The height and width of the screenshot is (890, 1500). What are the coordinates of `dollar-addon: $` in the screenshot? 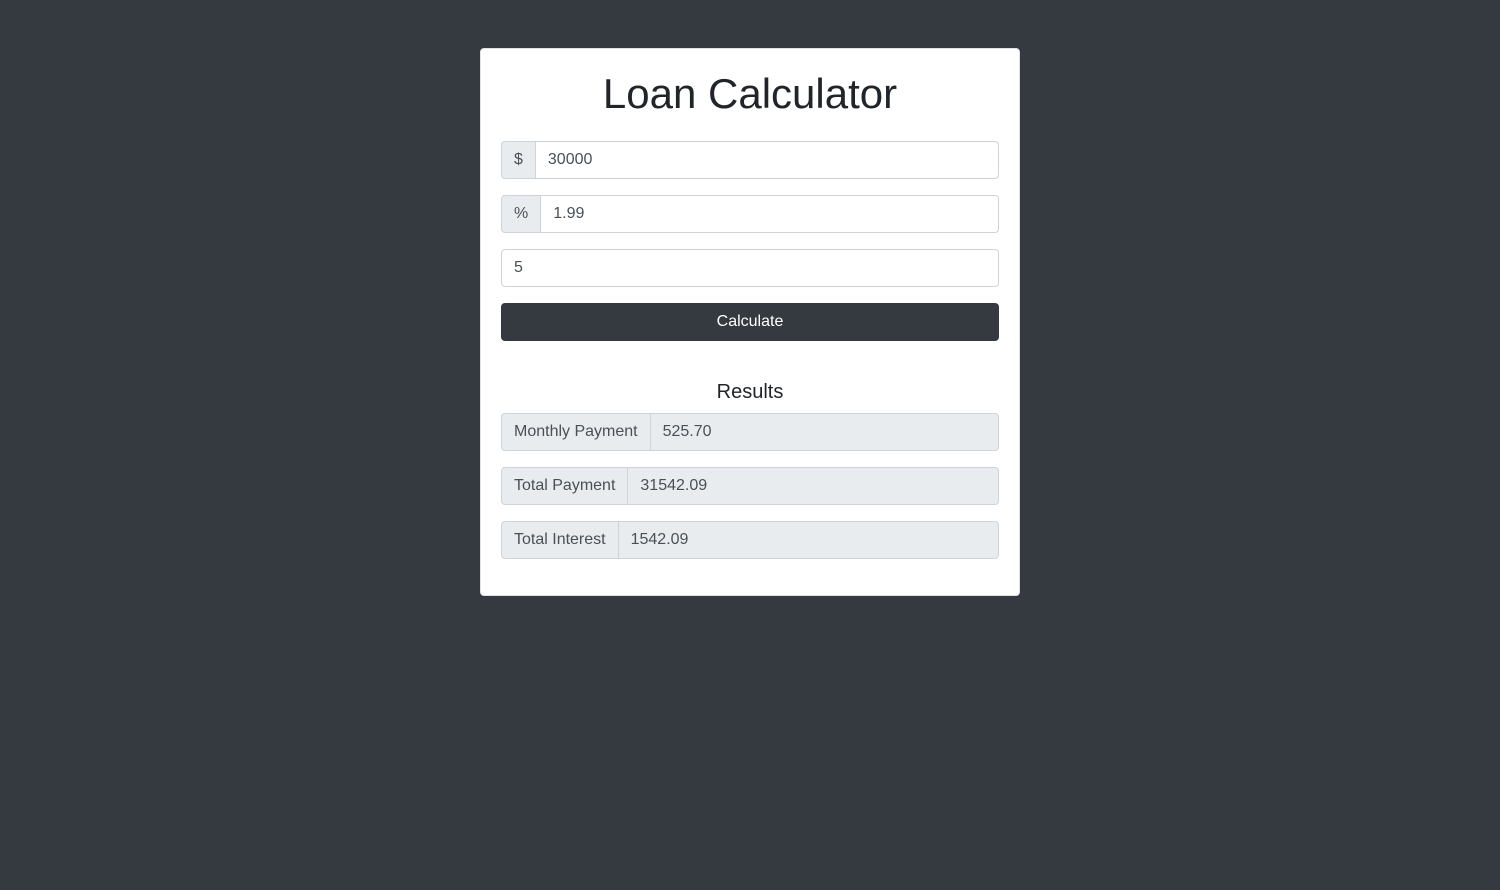 It's located at (518, 160).